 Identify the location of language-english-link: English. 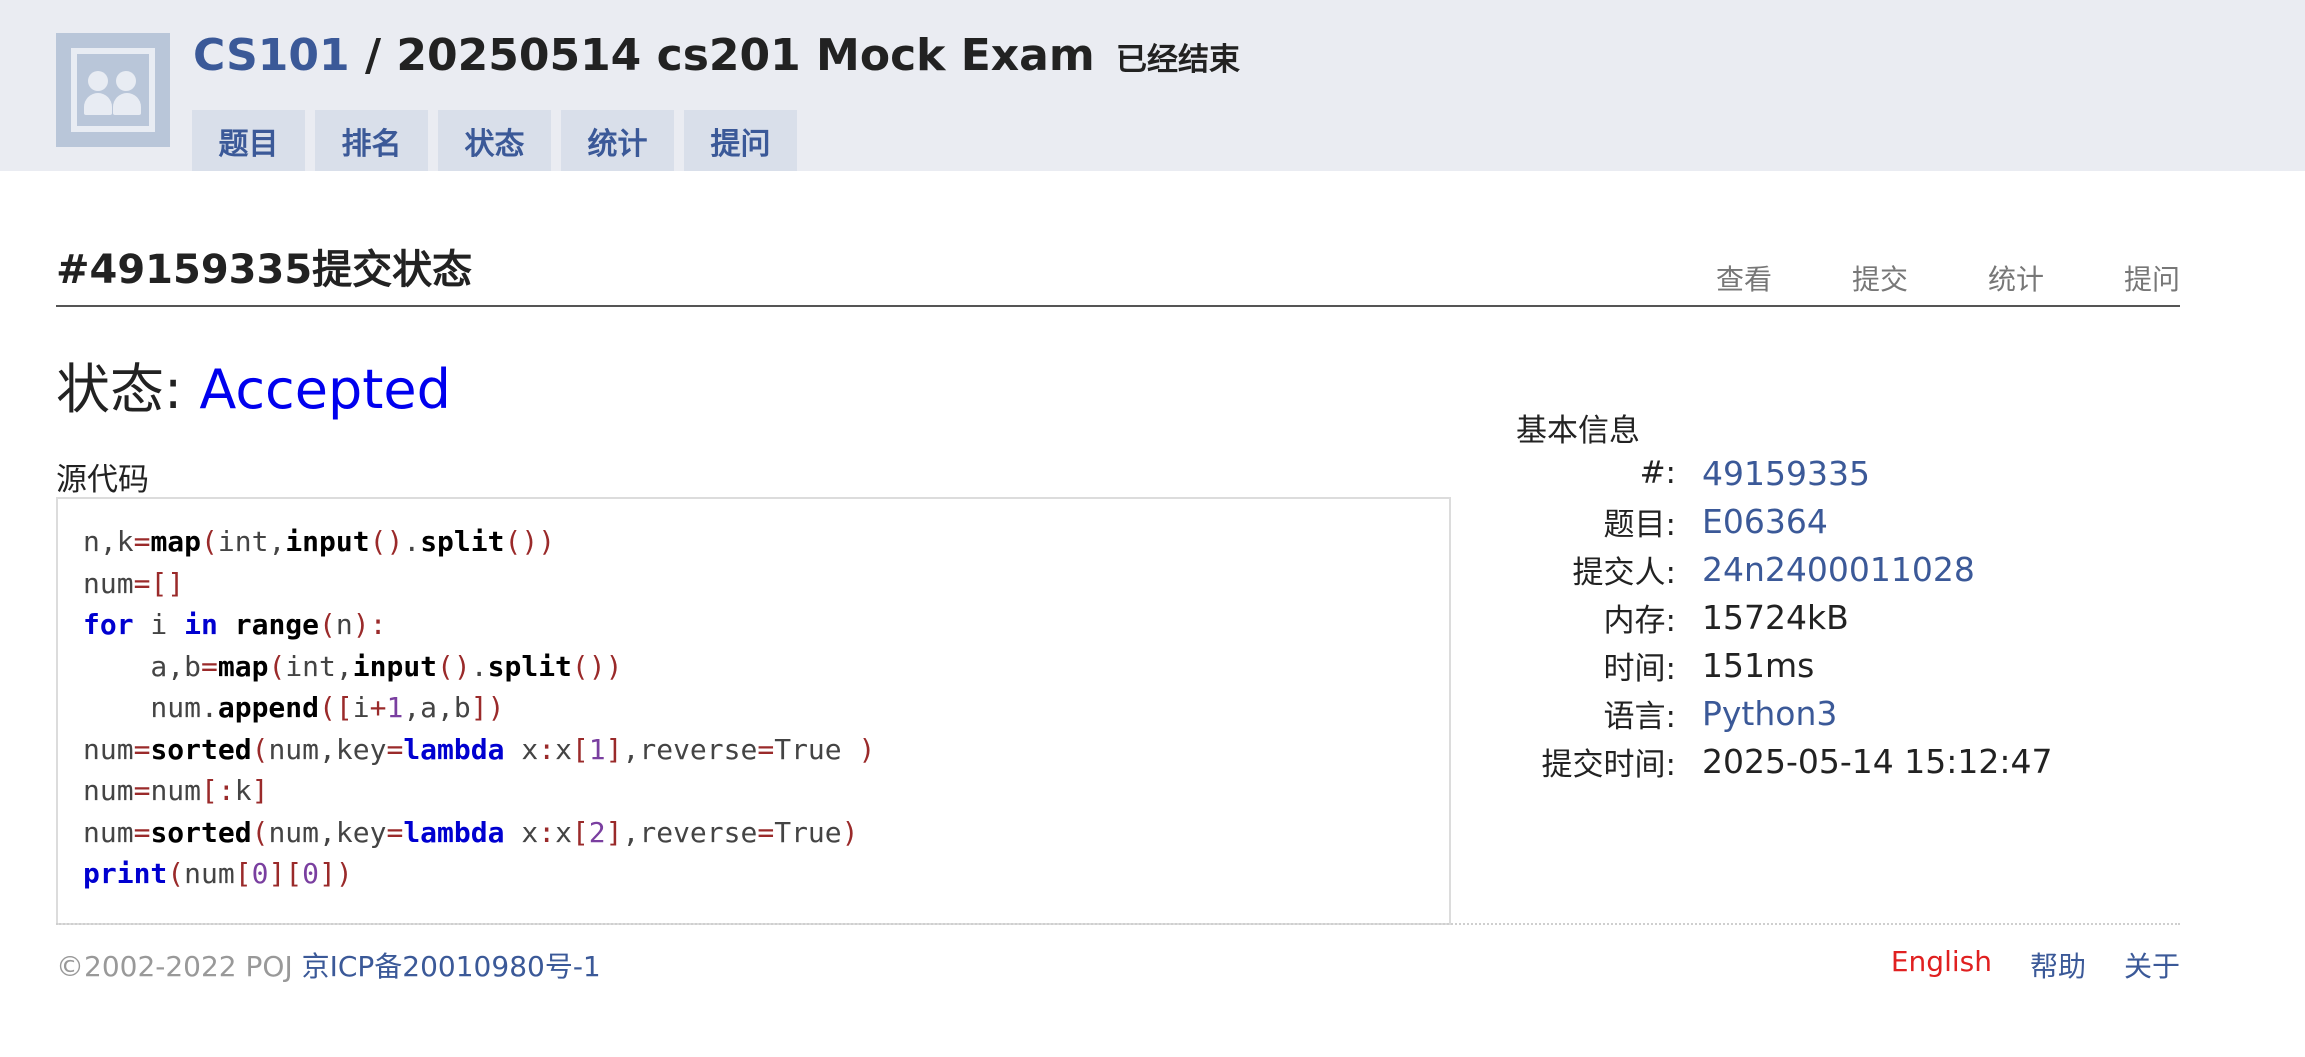
(1941, 965).